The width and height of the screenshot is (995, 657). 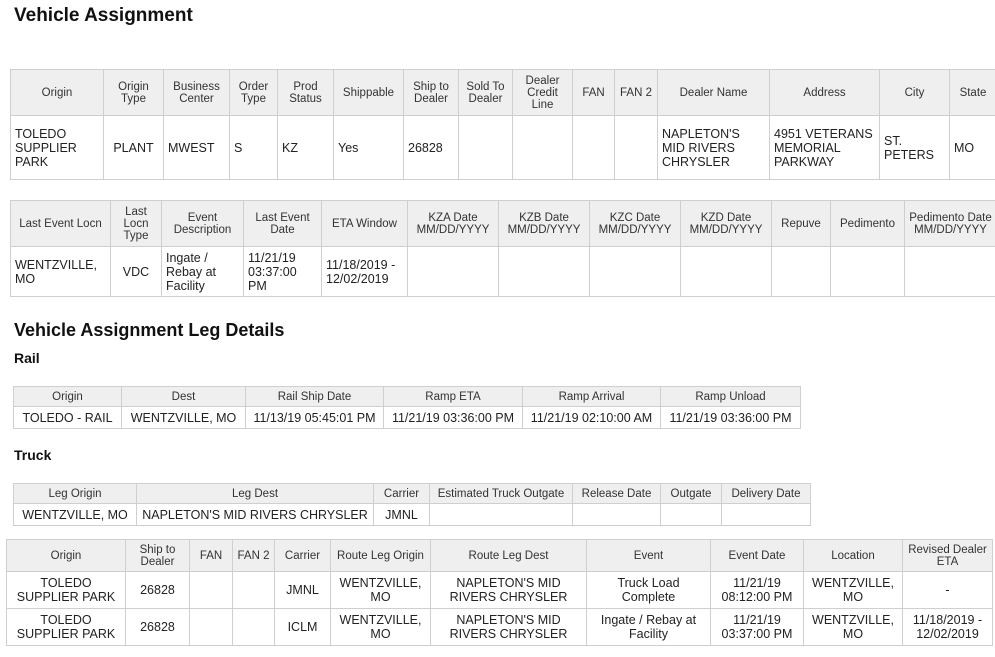 I want to click on cell-route-carrier: ICLM, so click(x=302, y=627).